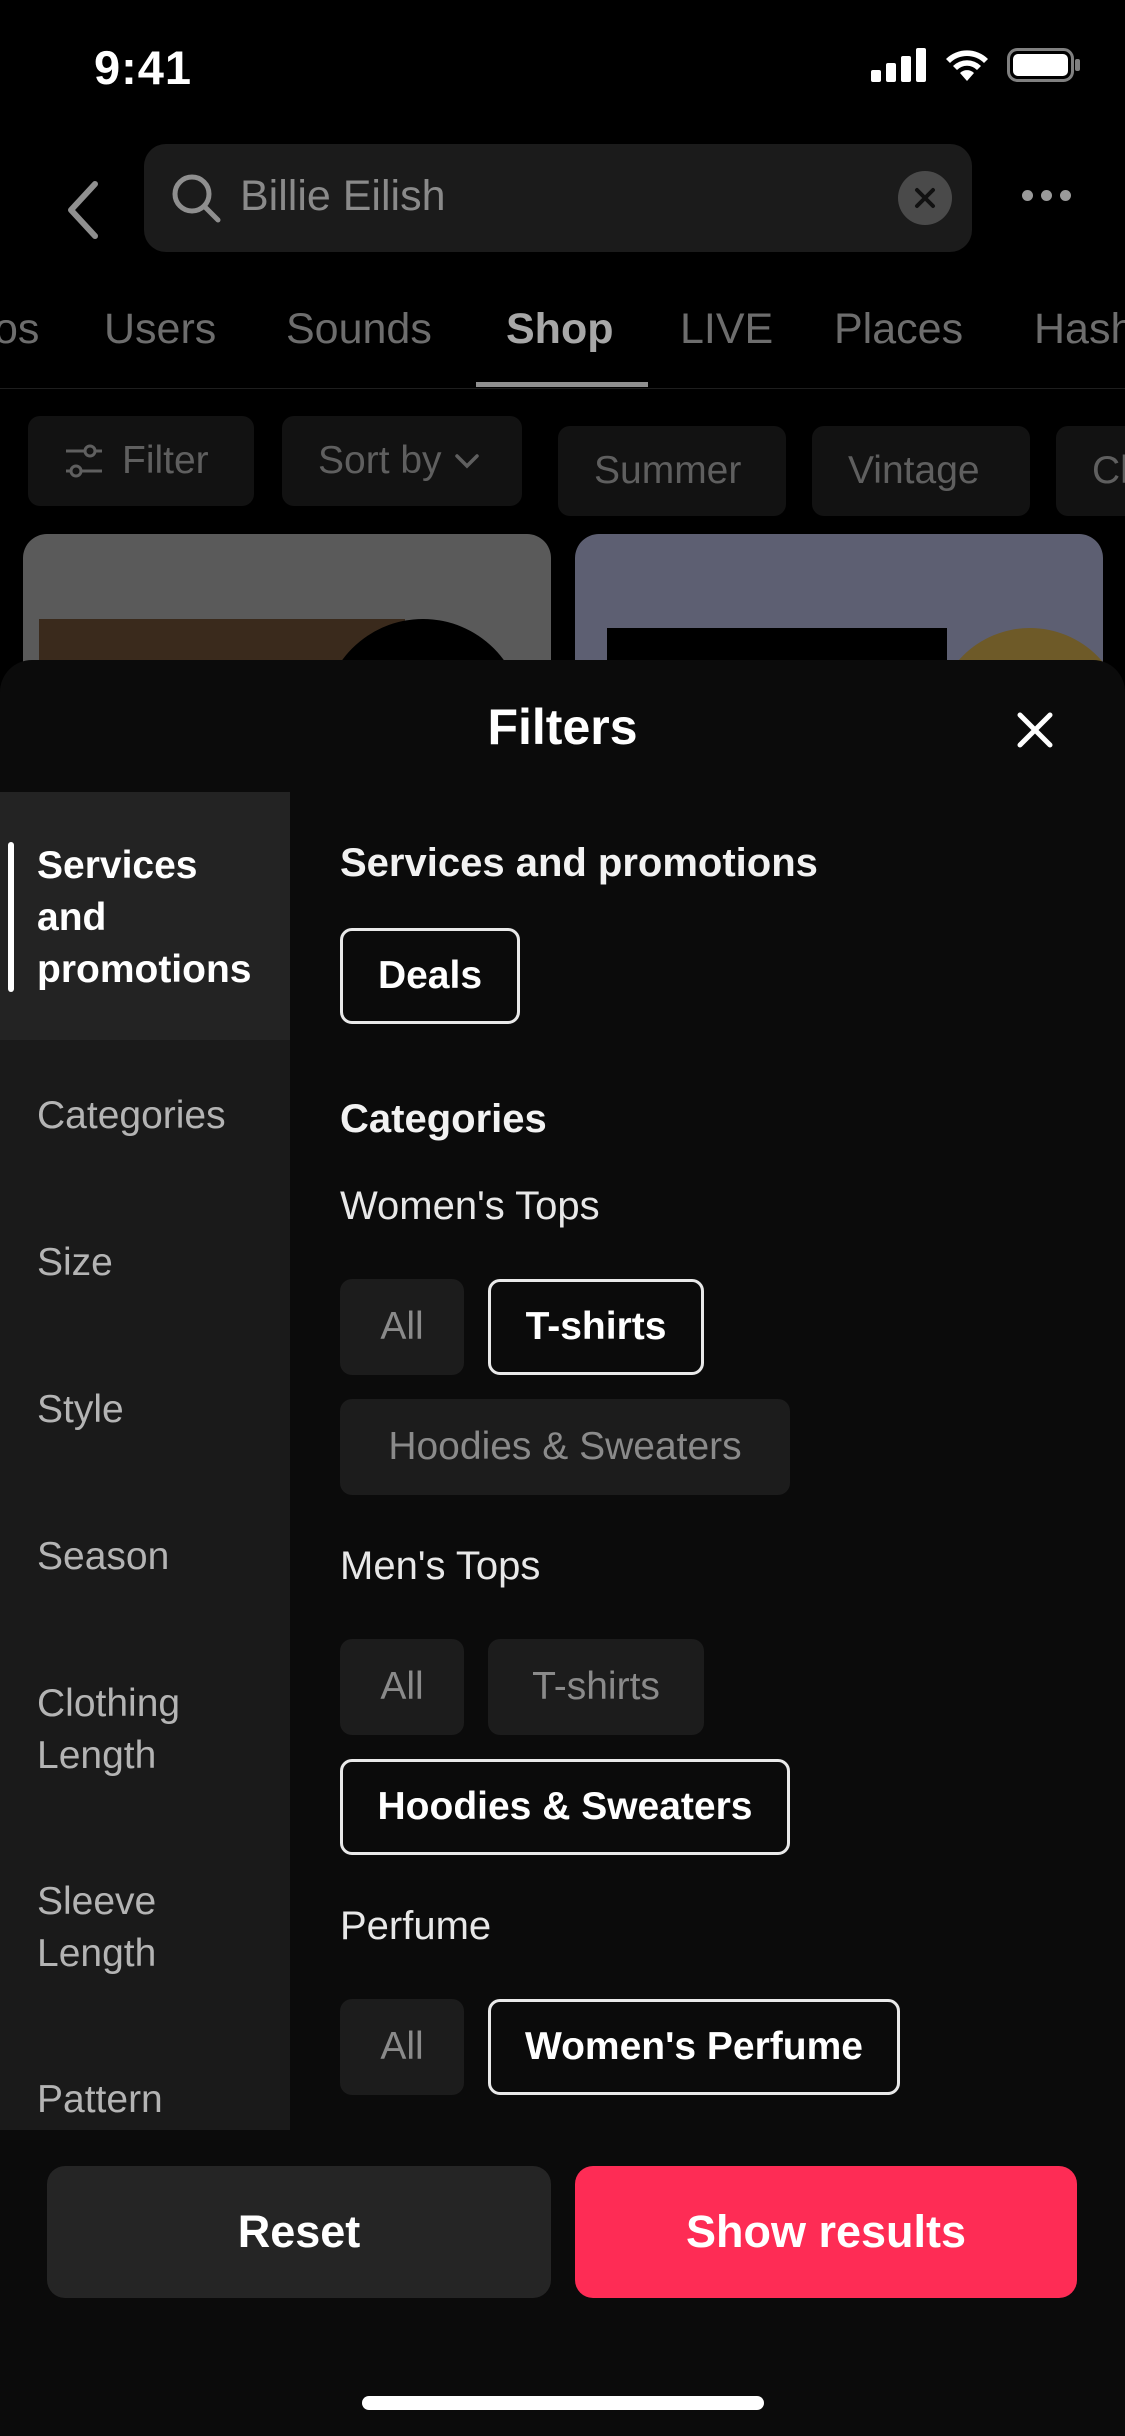 The height and width of the screenshot is (2436, 1125). I want to click on option-mens-all: All, so click(402, 1687).